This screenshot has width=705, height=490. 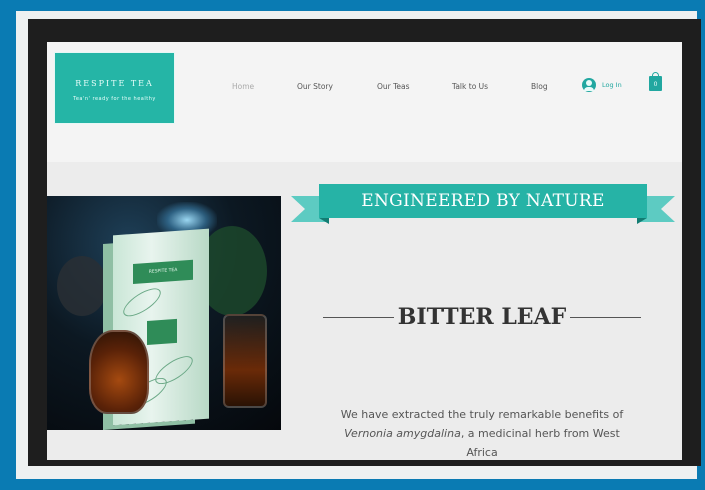 I want to click on nav-item-home: Home, so click(x=243, y=86).